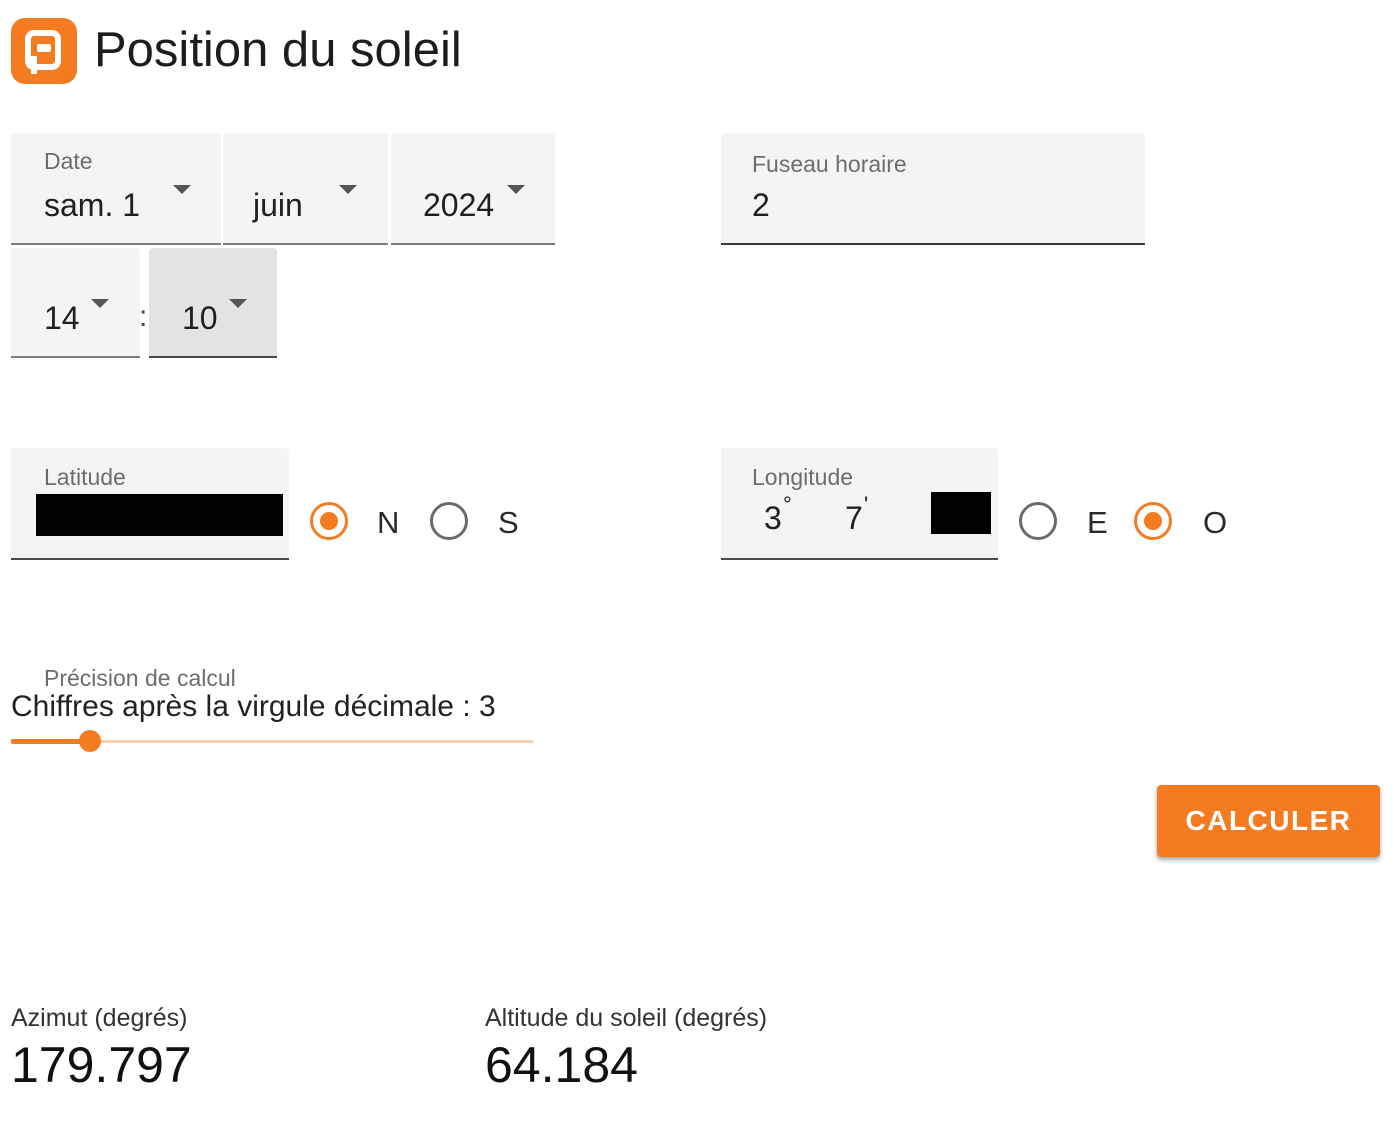  I want to click on date-label: Date, so click(68, 161).